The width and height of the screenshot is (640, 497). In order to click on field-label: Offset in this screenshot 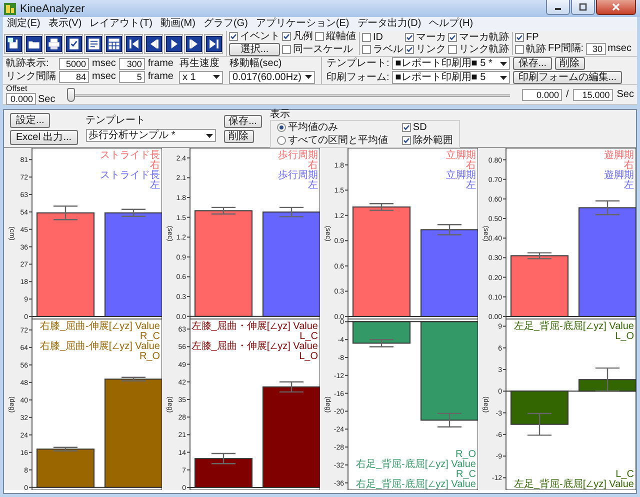, I will do `click(17, 88)`.